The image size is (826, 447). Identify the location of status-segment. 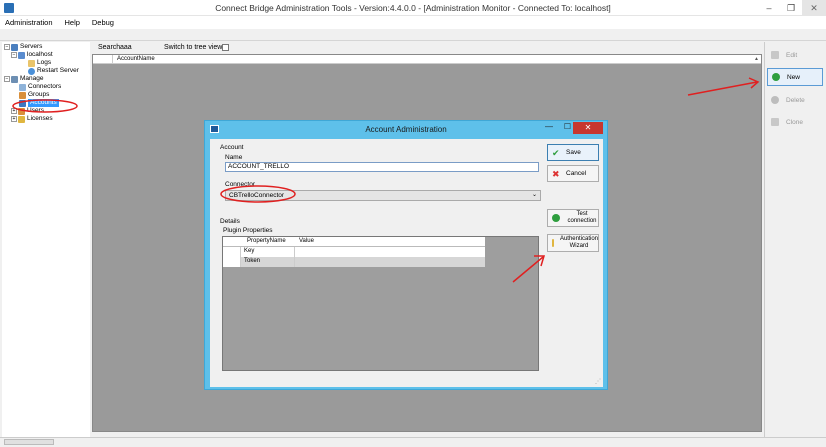
(29, 442).